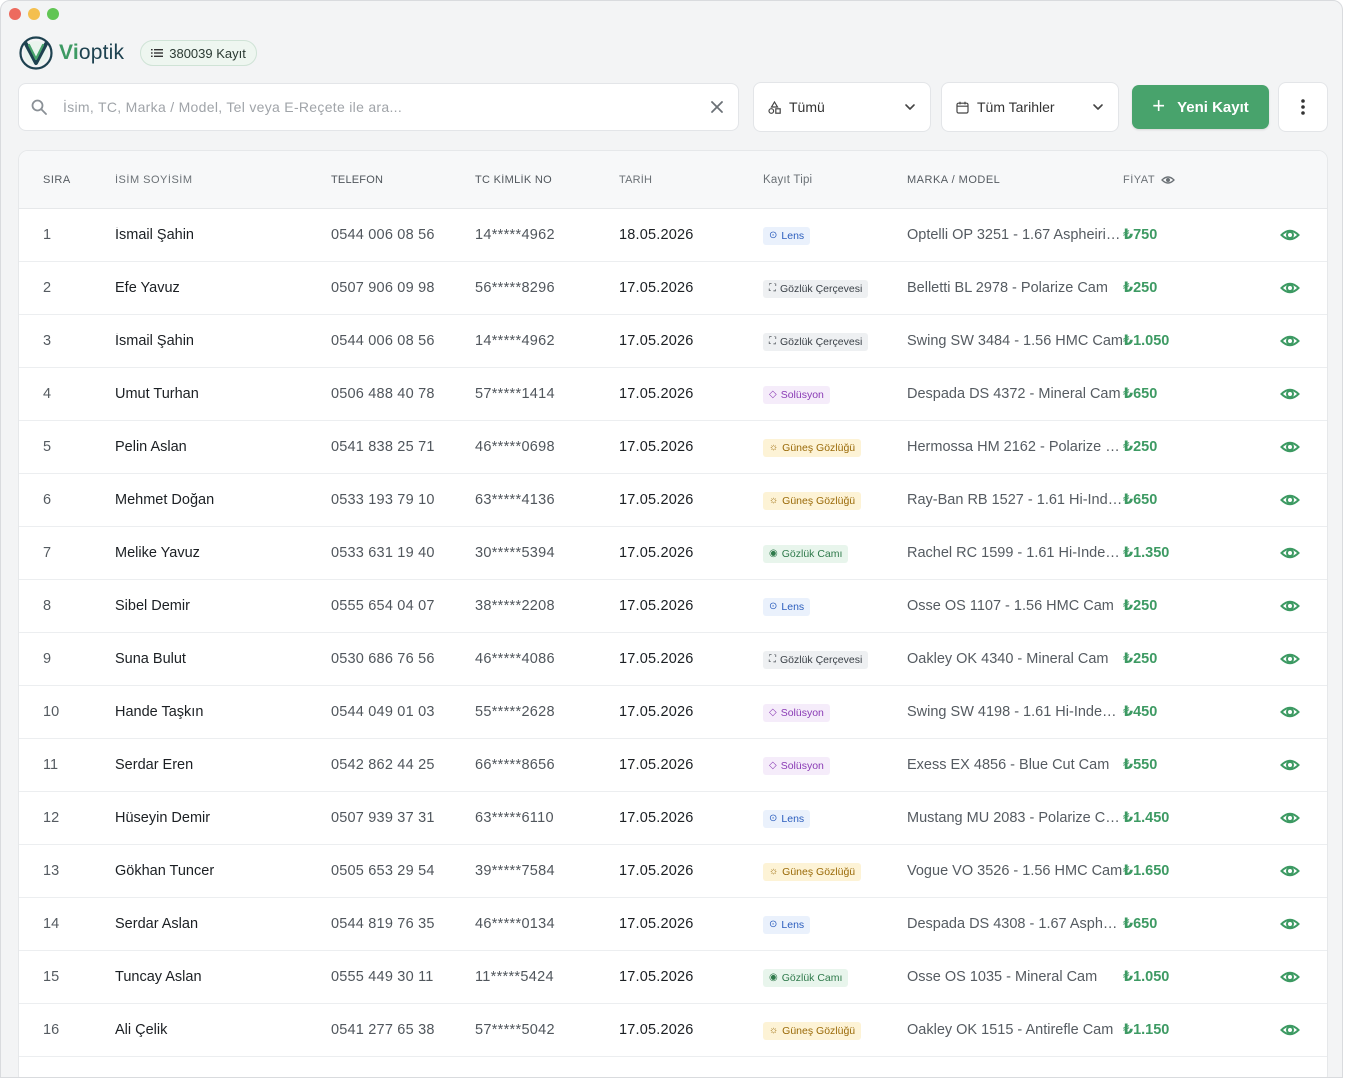 Image resolution: width=1345 pixels, height=1078 pixels. What do you see at coordinates (154, 341) in the screenshot?
I see `row-name: İsmail Şahin` at bounding box center [154, 341].